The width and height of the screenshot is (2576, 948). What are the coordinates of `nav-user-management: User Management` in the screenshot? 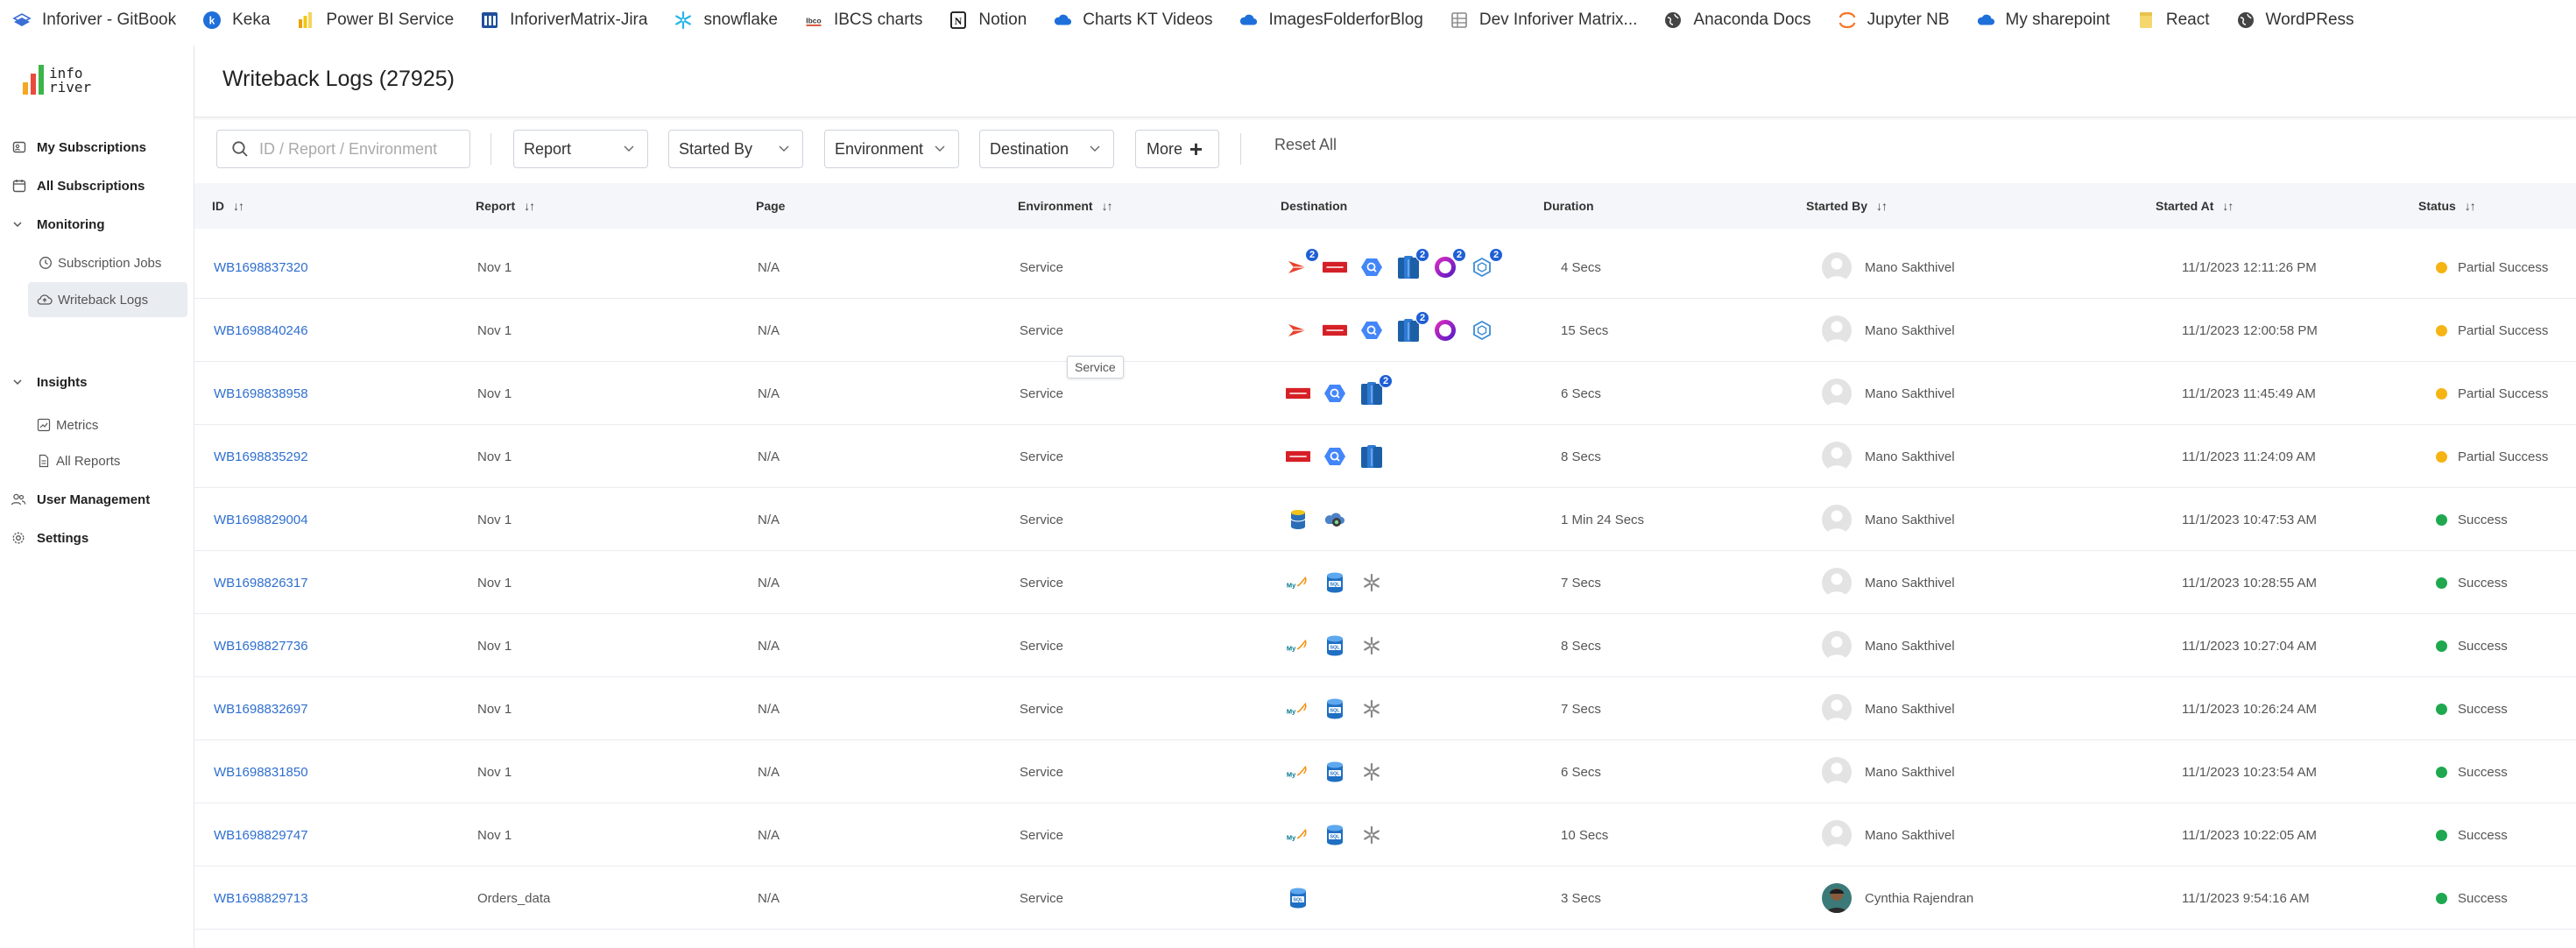 It's located at (97, 499).